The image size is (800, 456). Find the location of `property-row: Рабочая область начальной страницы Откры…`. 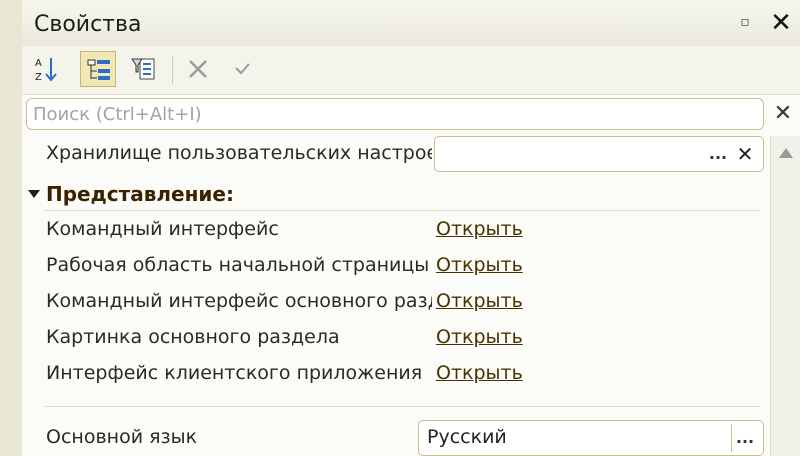

property-row: Рабочая область начальной страницы Откры… is located at coordinates (395, 266).